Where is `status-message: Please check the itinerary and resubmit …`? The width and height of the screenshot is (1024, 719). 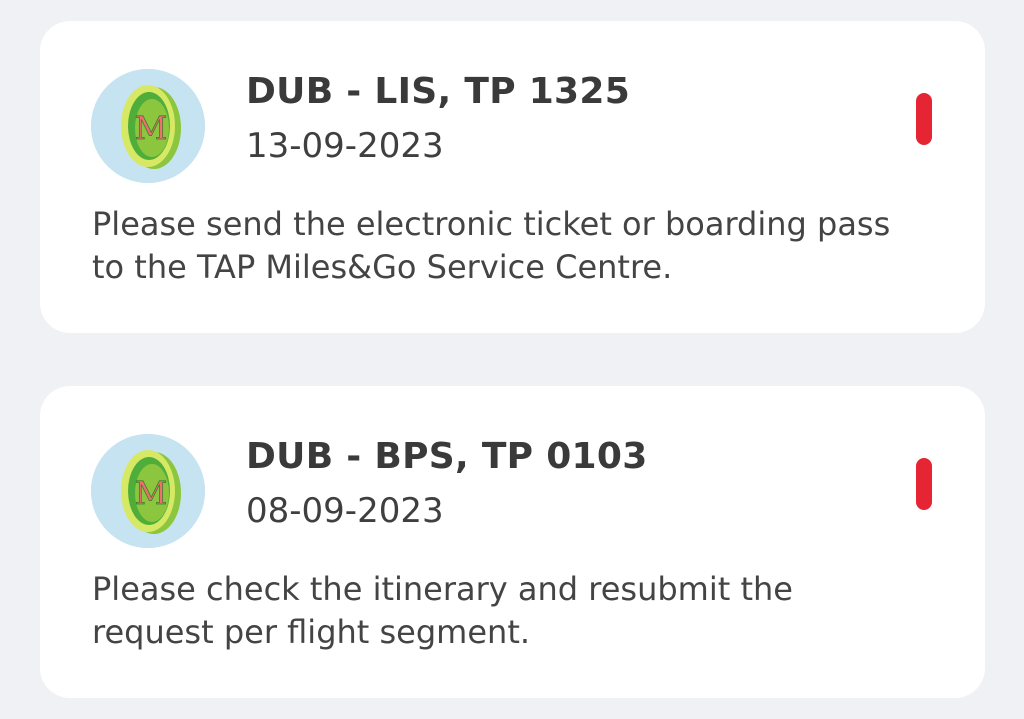 status-message: Please check the itinerary and resubmit … is located at coordinates (442, 610).